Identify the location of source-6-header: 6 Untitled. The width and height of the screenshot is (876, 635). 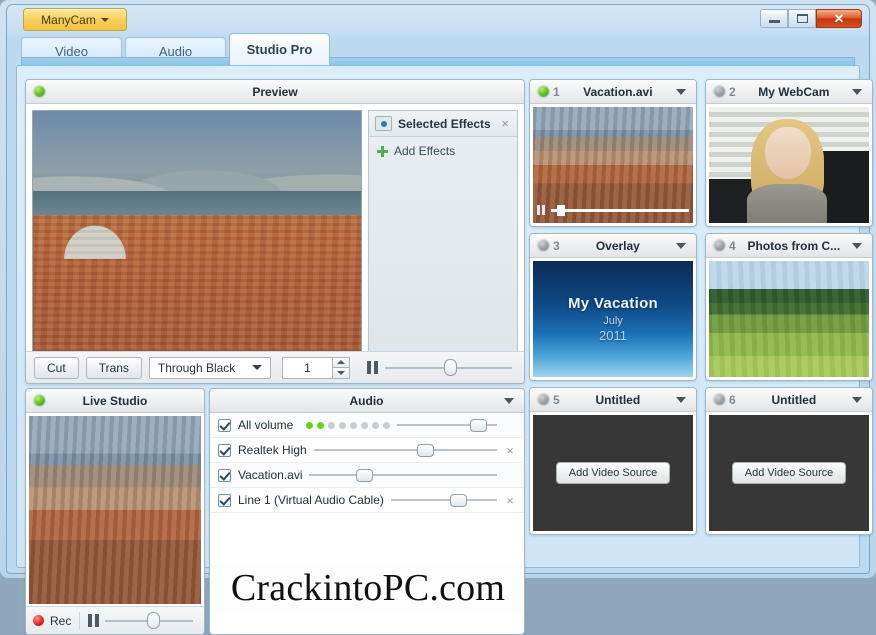
(789, 400).